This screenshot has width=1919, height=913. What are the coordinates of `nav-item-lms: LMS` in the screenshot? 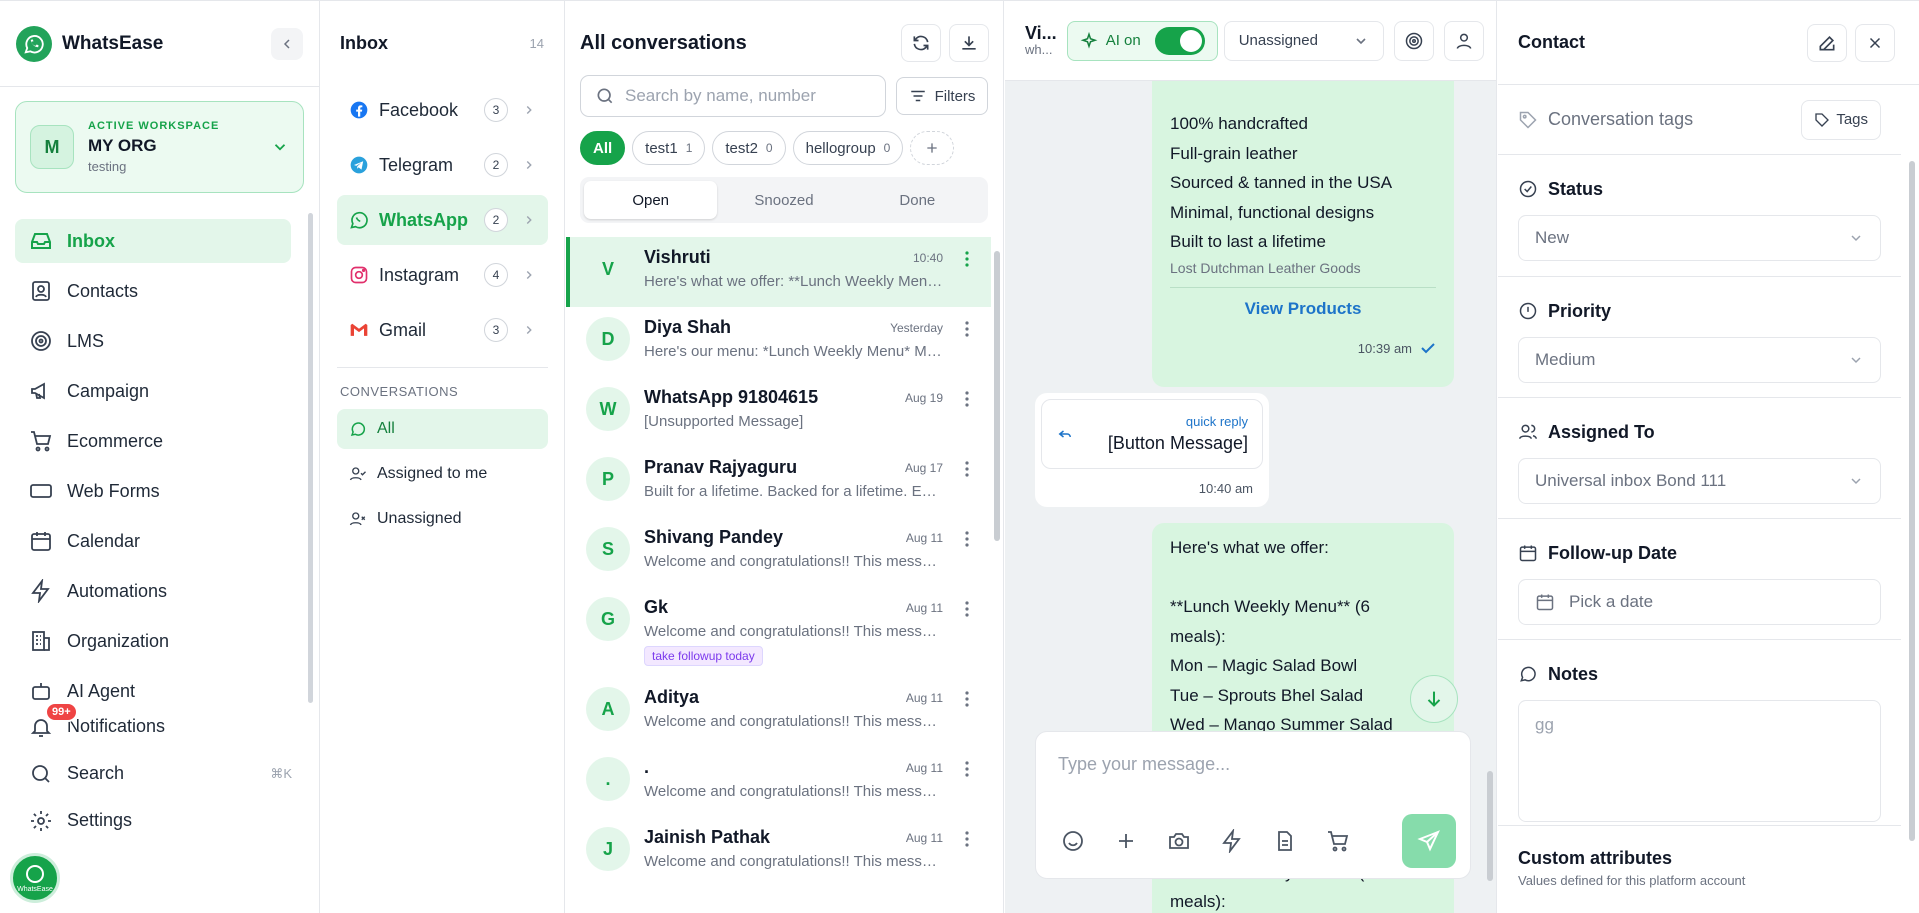 It's located at (153, 341).